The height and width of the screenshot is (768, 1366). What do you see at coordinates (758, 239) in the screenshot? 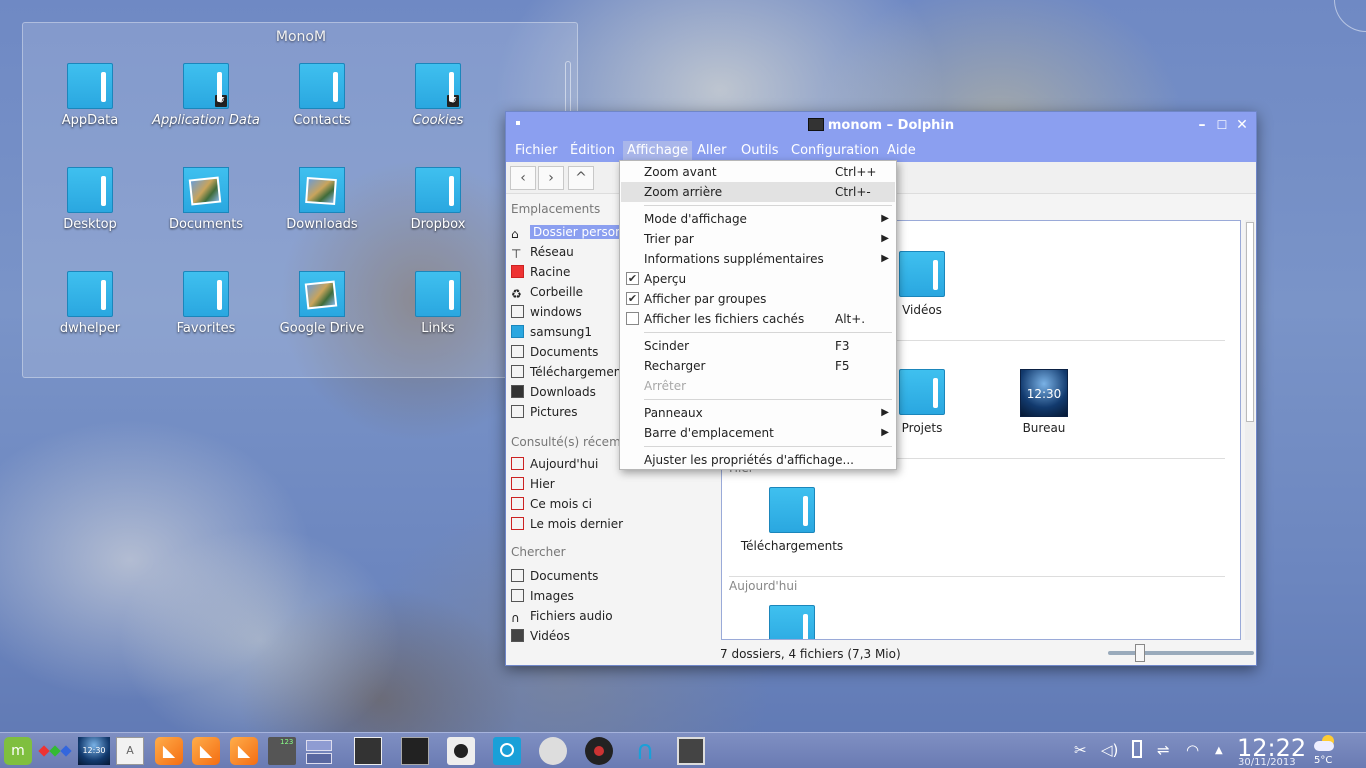
I see `menu-item-trier-par: Trier par ▶` at bounding box center [758, 239].